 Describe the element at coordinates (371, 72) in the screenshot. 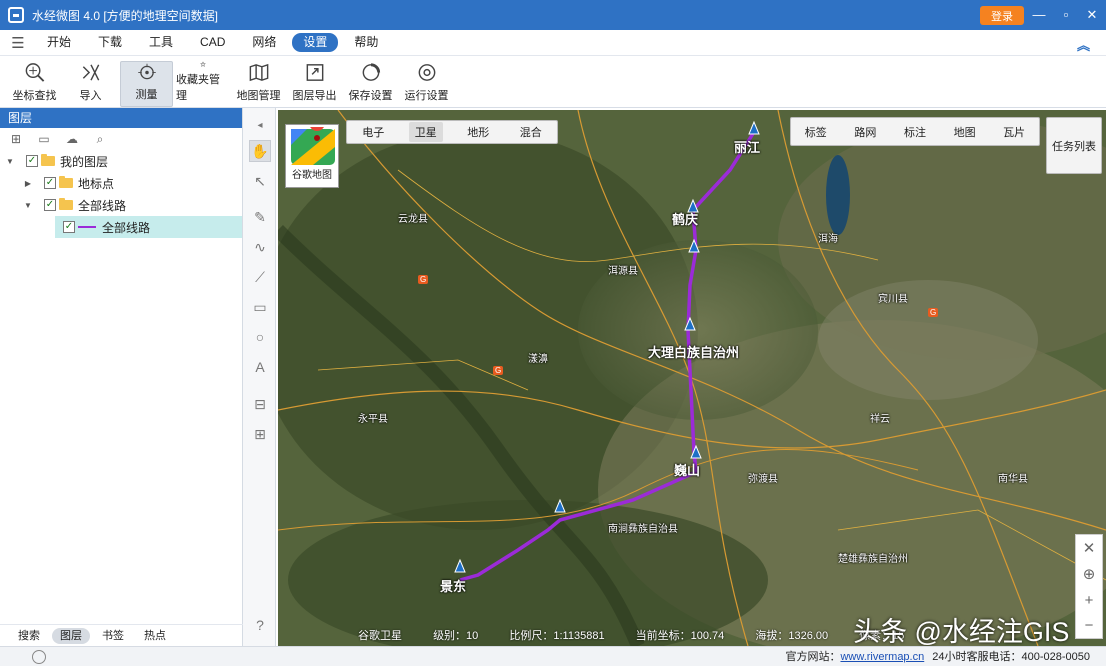

I see `save-settings-icon` at that location.